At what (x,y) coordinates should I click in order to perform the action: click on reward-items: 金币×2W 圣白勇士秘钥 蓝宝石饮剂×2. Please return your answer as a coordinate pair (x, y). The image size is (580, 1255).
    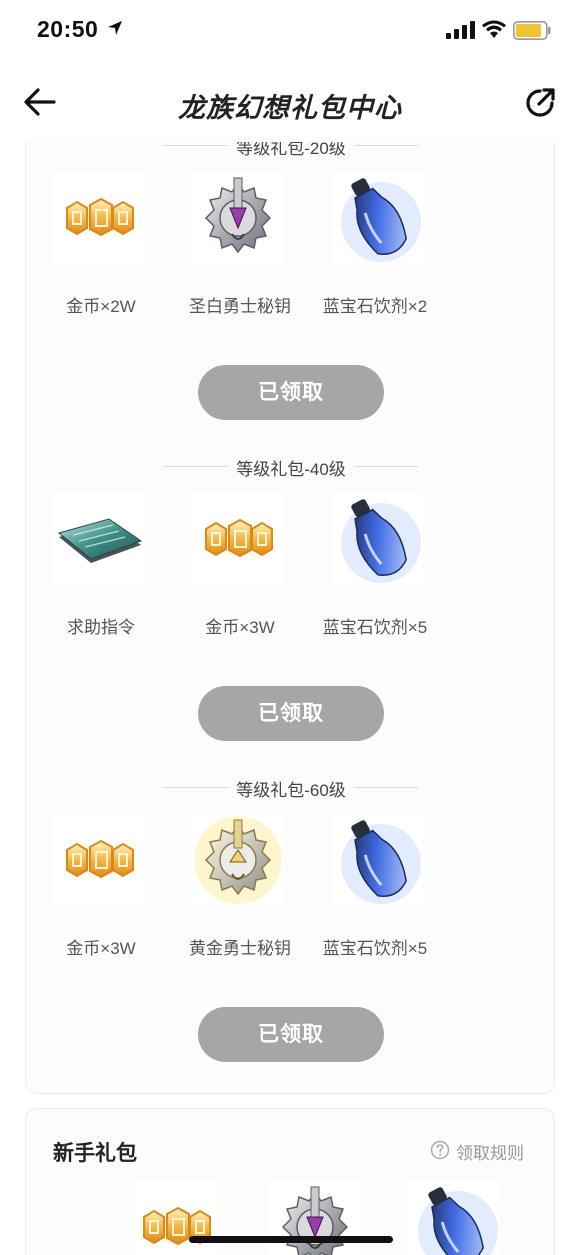
    Looking at the image, I should click on (291, 259).